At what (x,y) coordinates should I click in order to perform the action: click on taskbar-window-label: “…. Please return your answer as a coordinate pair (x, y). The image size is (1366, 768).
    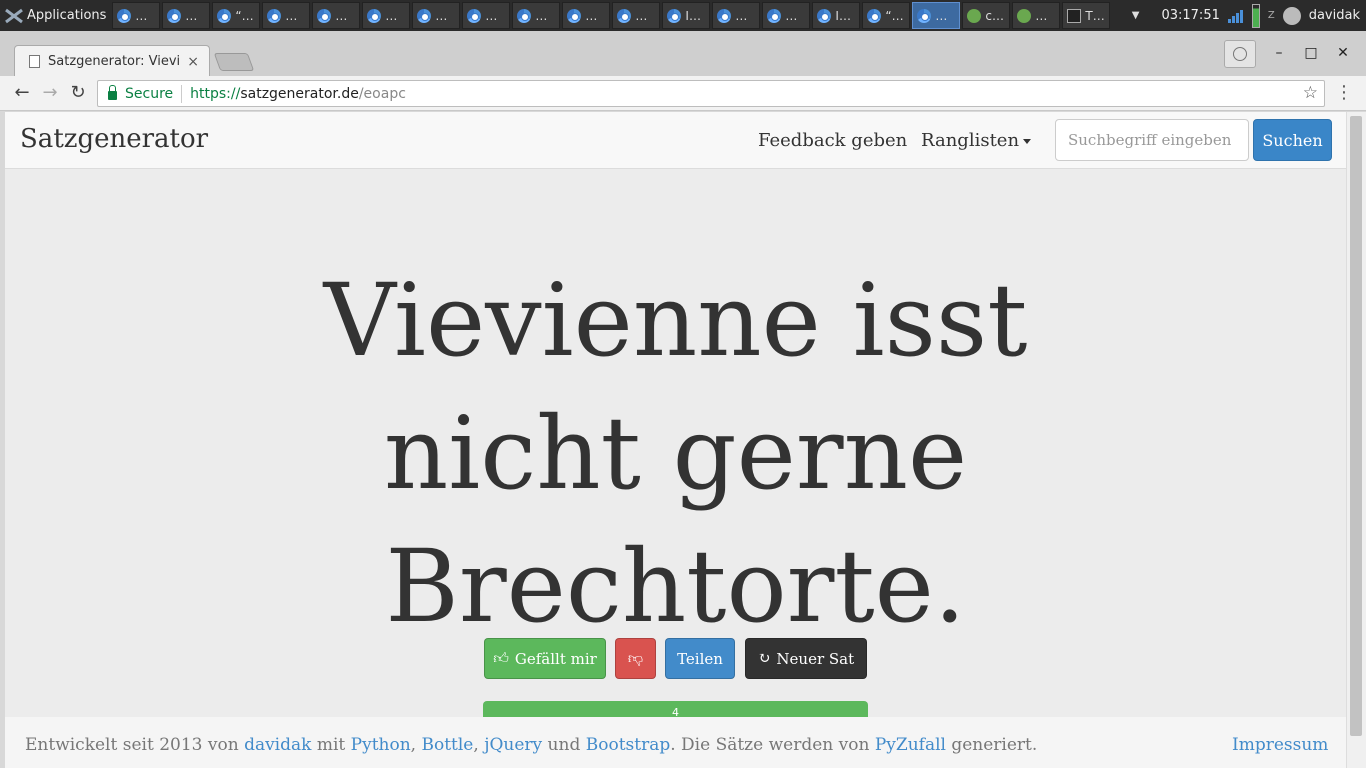
    Looking at the image, I should click on (244, 15).